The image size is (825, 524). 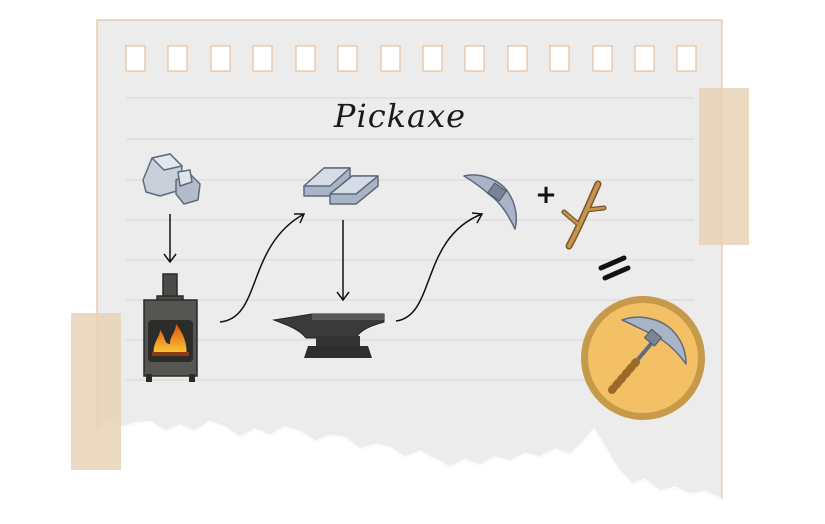 What do you see at coordinates (546, 195) in the screenshot?
I see `plus-sign: +` at bounding box center [546, 195].